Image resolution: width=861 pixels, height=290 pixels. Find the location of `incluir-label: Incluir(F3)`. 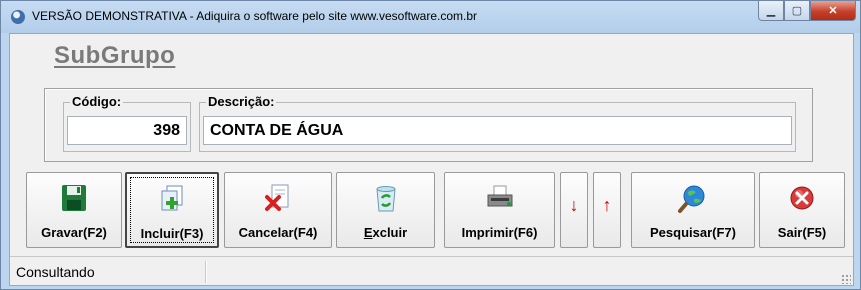

incluir-label: Incluir(F3) is located at coordinates (172, 233).